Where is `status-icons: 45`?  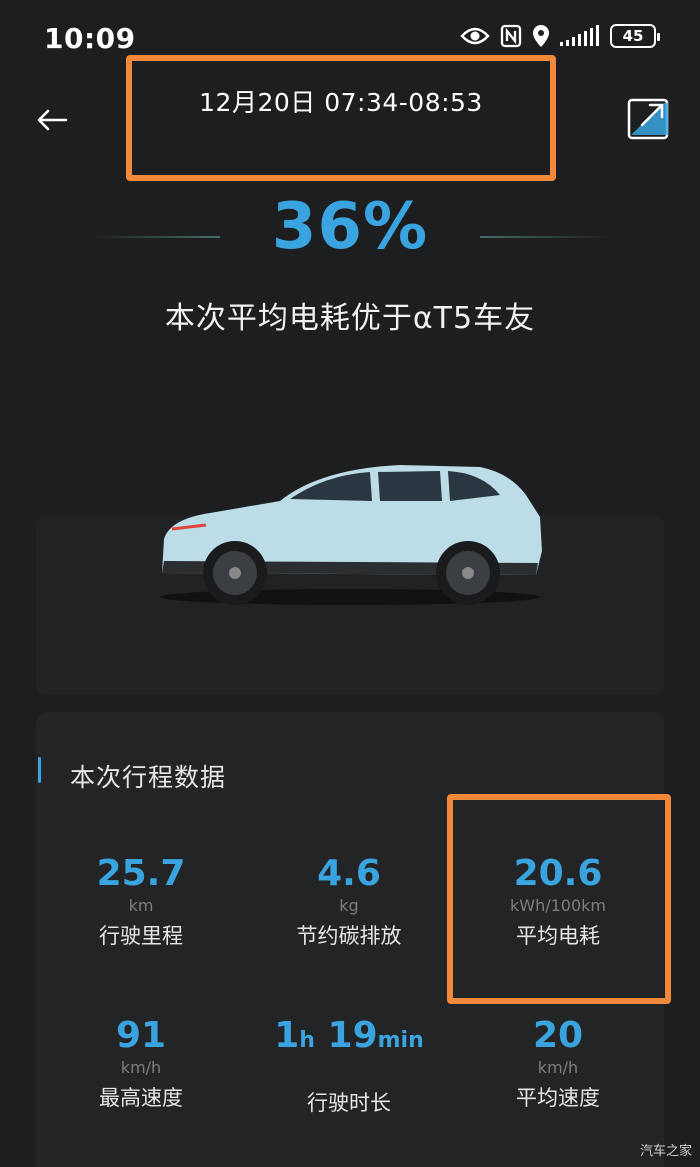
status-icons: 45 is located at coordinates (560, 36).